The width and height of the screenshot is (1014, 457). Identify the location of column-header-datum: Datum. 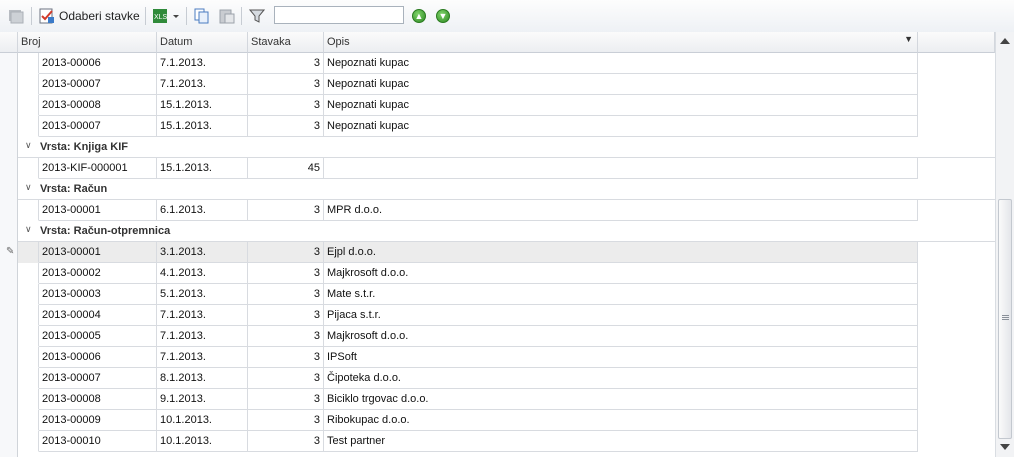
(202, 42).